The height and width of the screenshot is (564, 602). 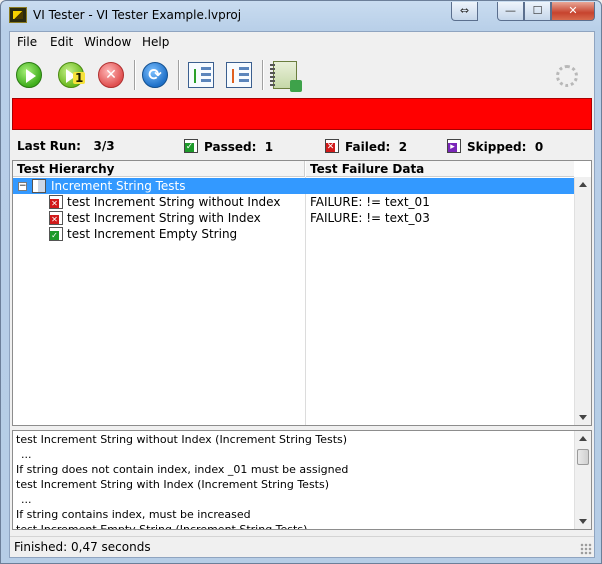 What do you see at coordinates (302, 114) in the screenshot?
I see `result-status-bar` at bounding box center [302, 114].